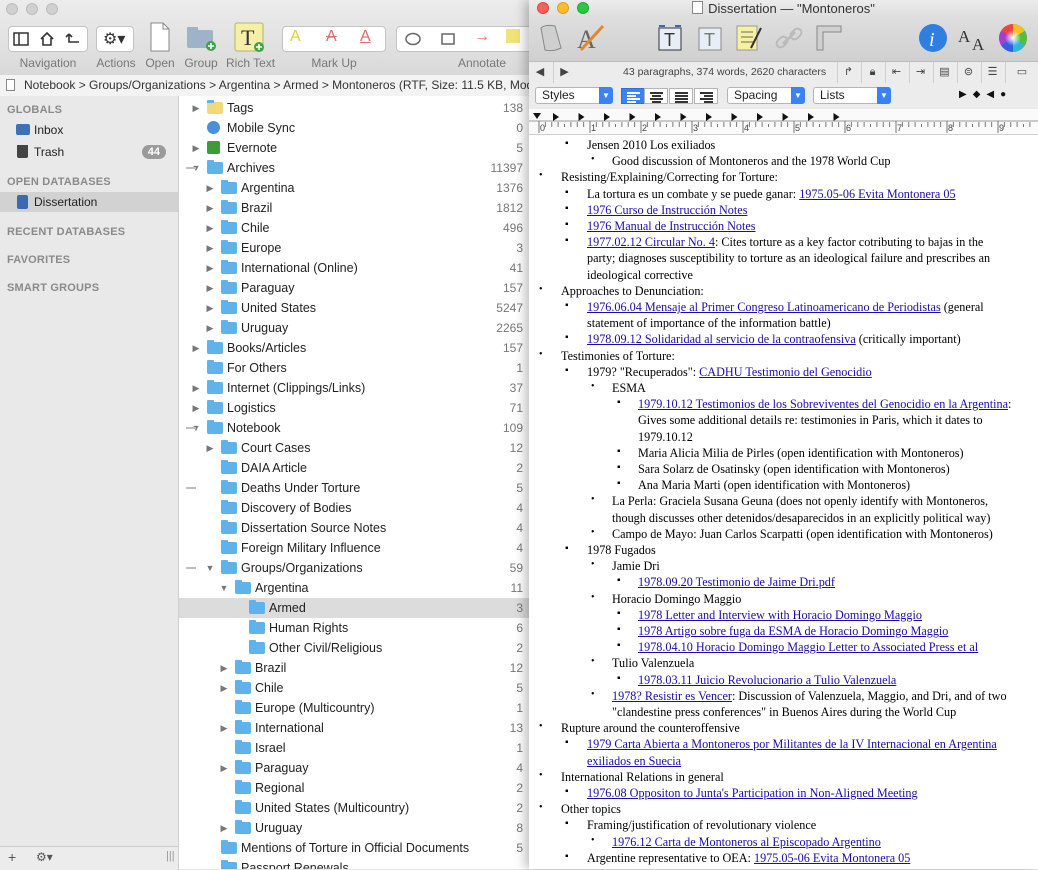 The image size is (1038, 870). What do you see at coordinates (354, 548) in the screenshot?
I see `tree-row: Foreign Military Influence 4` at bounding box center [354, 548].